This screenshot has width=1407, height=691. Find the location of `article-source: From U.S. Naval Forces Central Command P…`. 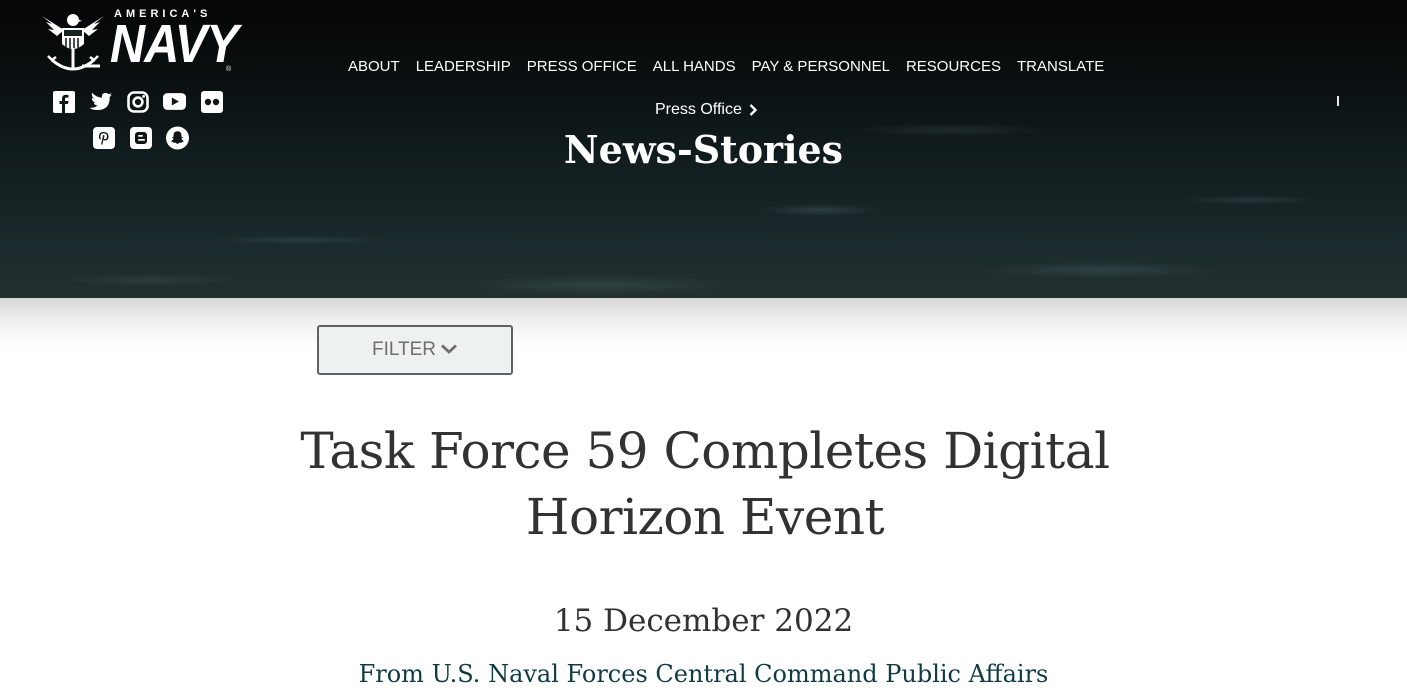

article-source: From U.S. Naval Forces Central Command P… is located at coordinates (703, 674).